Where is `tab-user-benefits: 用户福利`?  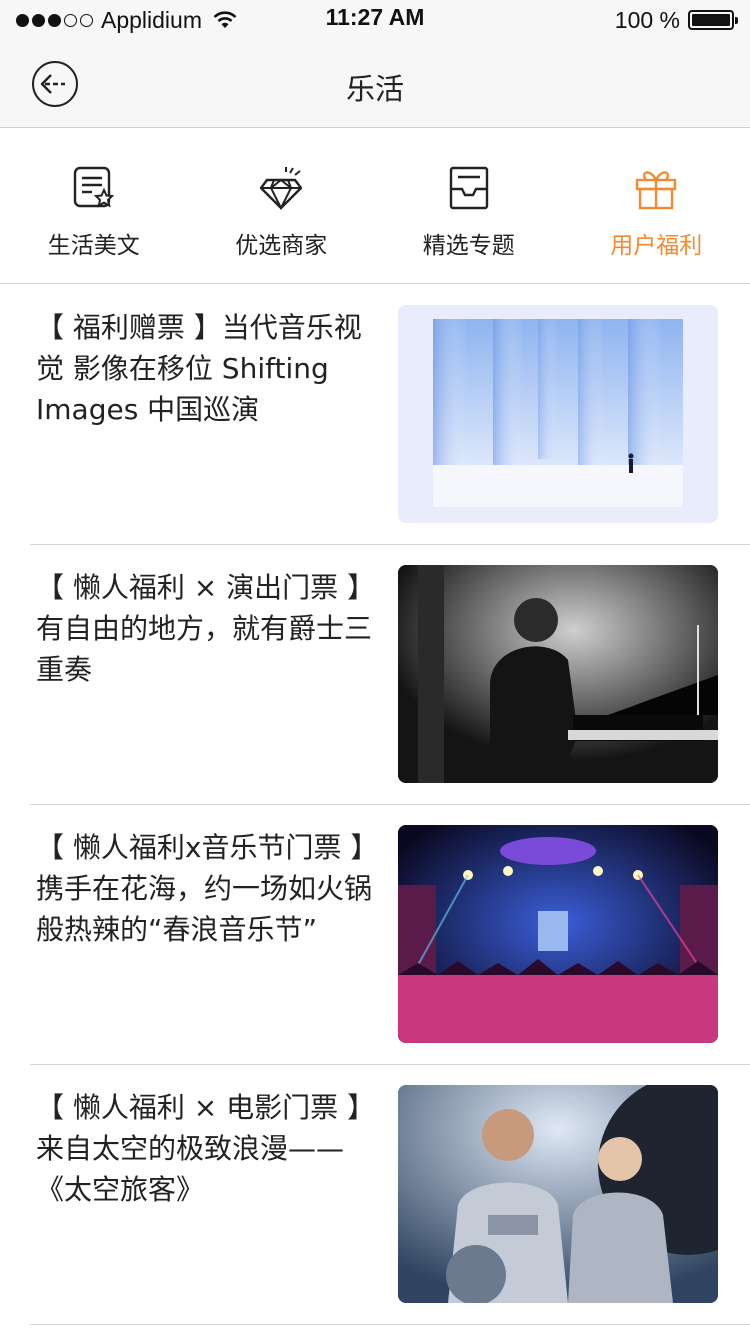 tab-user-benefits: 用户福利 is located at coordinates (656, 206).